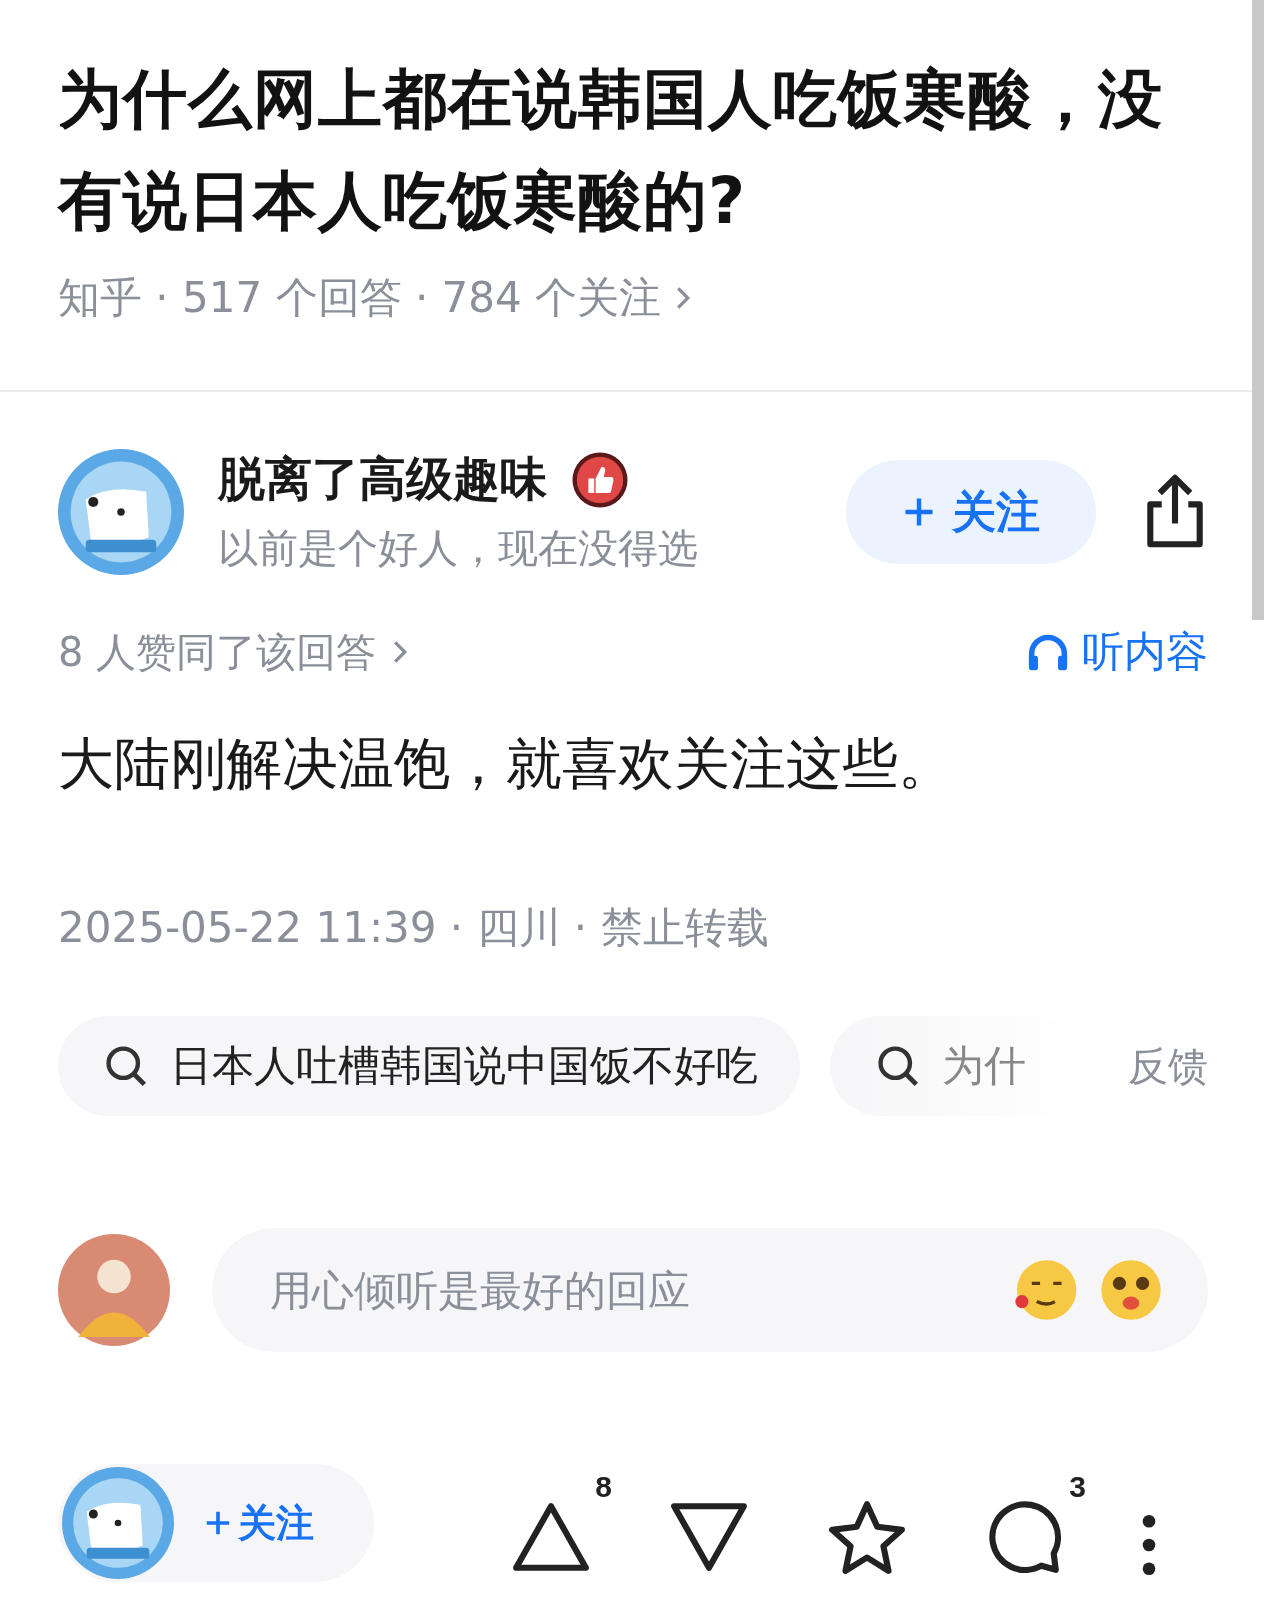 This screenshot has height=1603, width=1264. What do you see at coordinates (506, 764) in the screenshot?
I see `answer-text: 大陆刚解决温饱，就喜欢关注这些。` at bounding box center [506, 764].